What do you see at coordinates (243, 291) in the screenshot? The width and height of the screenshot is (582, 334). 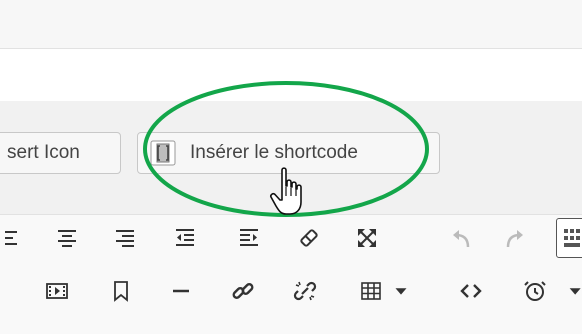 I see `link-icon` at bounding box center [243, 291].